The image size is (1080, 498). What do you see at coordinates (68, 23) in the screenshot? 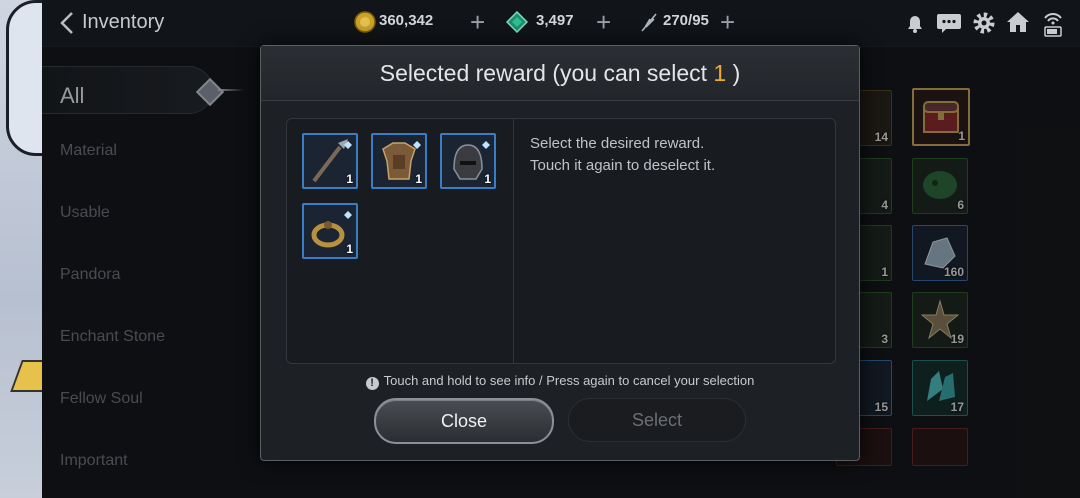
I see `back-arrow-icon` at bounding box center [68, 23].